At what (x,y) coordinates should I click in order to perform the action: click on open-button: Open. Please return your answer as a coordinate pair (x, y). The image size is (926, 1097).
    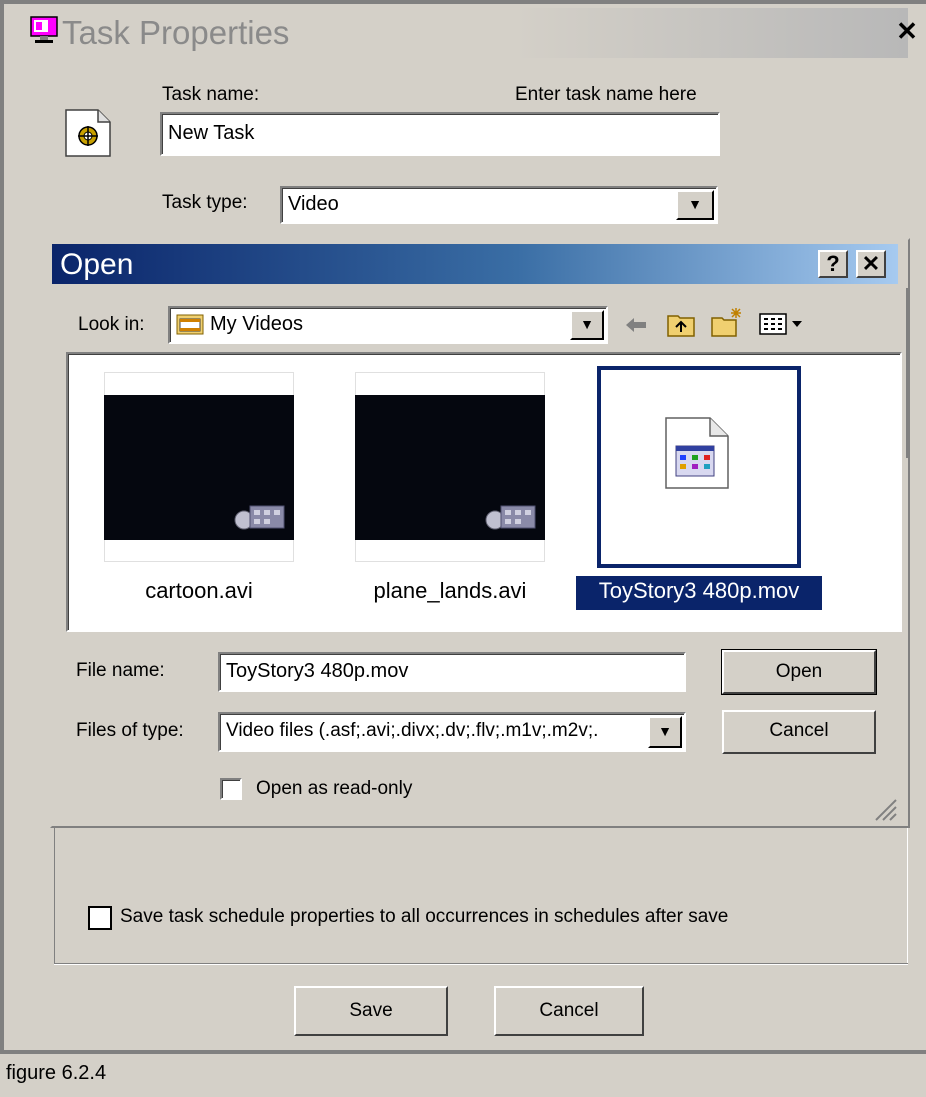
    Looking at the image, I should click on (799, 672).